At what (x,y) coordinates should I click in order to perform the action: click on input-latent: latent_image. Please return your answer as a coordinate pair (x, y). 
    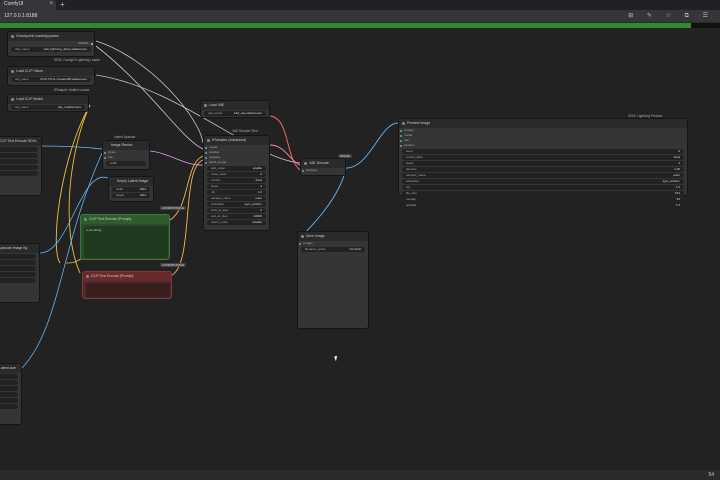
    Looking at the image, I should click on (236, 162).